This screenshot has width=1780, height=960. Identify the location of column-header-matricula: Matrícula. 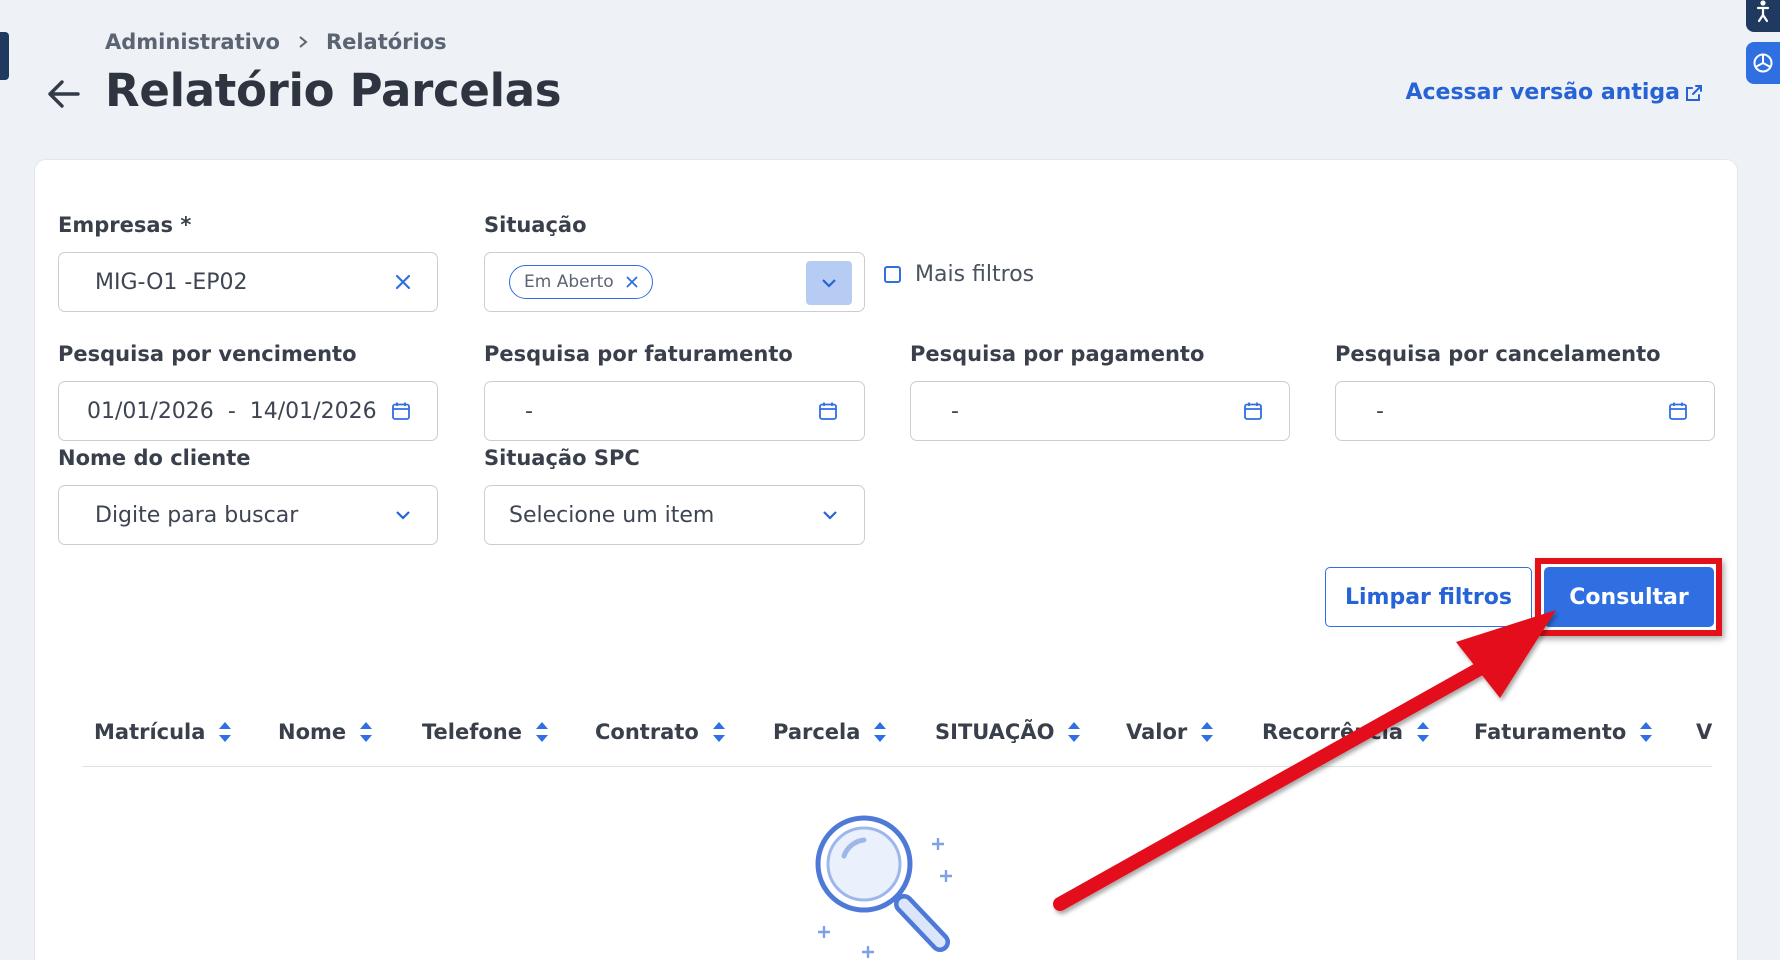
(163, 732).